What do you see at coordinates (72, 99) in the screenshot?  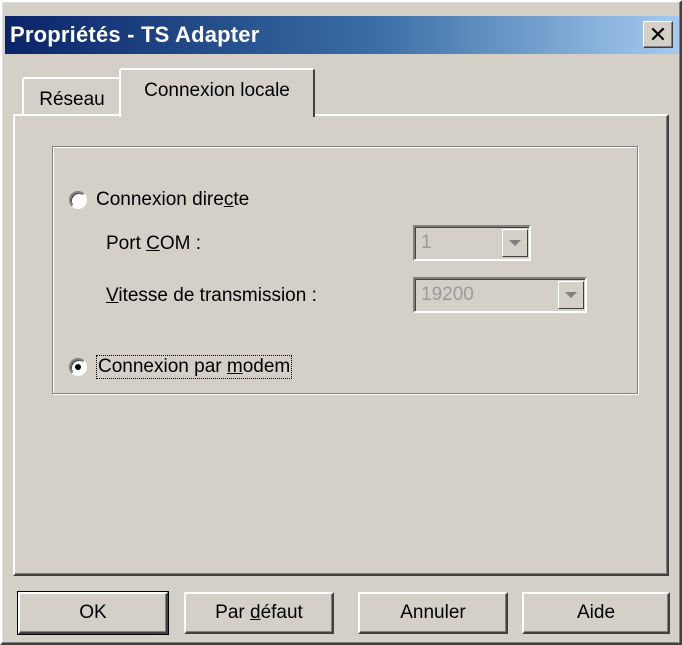 I see `tab-reseau-label: Réseau` at bounding box center [72, 99].